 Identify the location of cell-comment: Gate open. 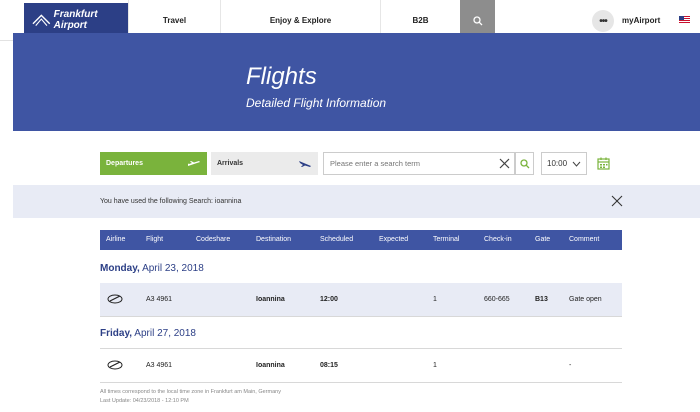
(585, 299).